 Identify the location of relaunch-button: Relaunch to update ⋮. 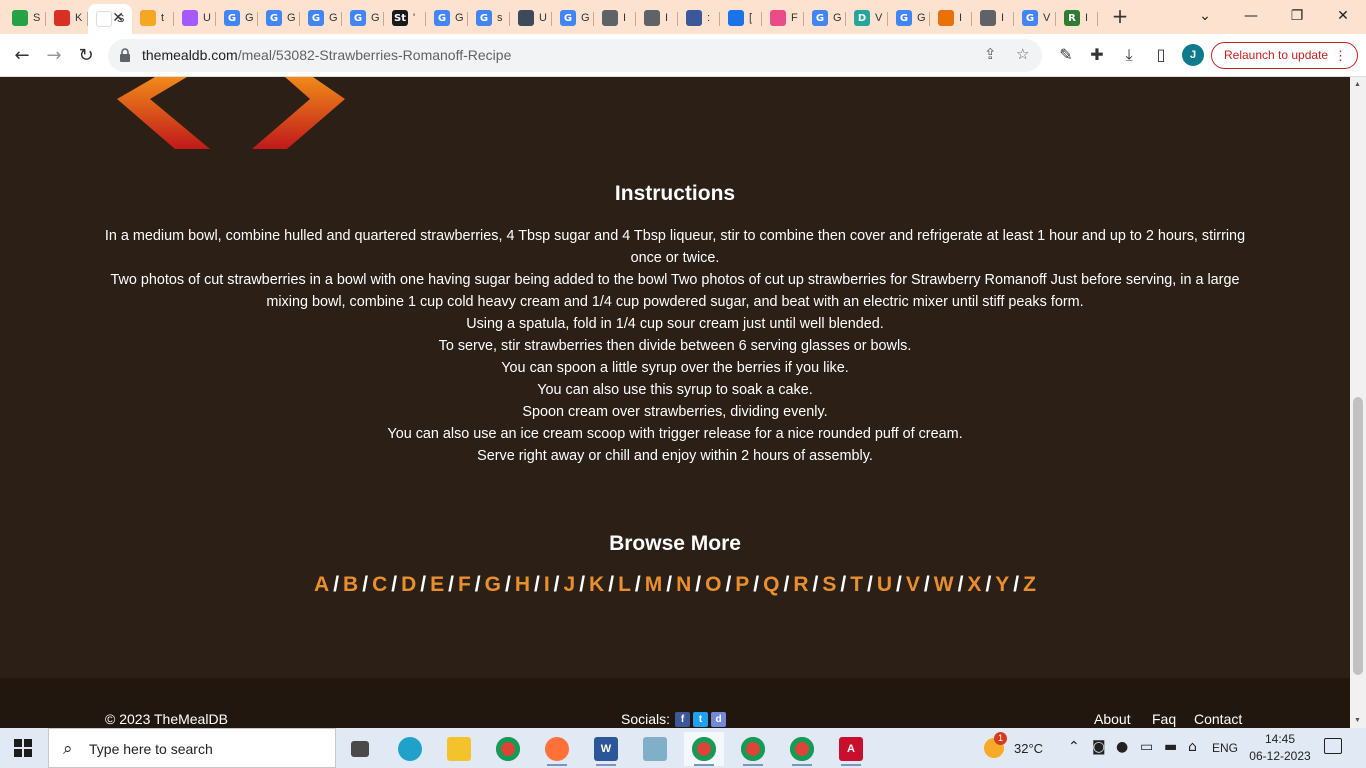
(1284, 55).